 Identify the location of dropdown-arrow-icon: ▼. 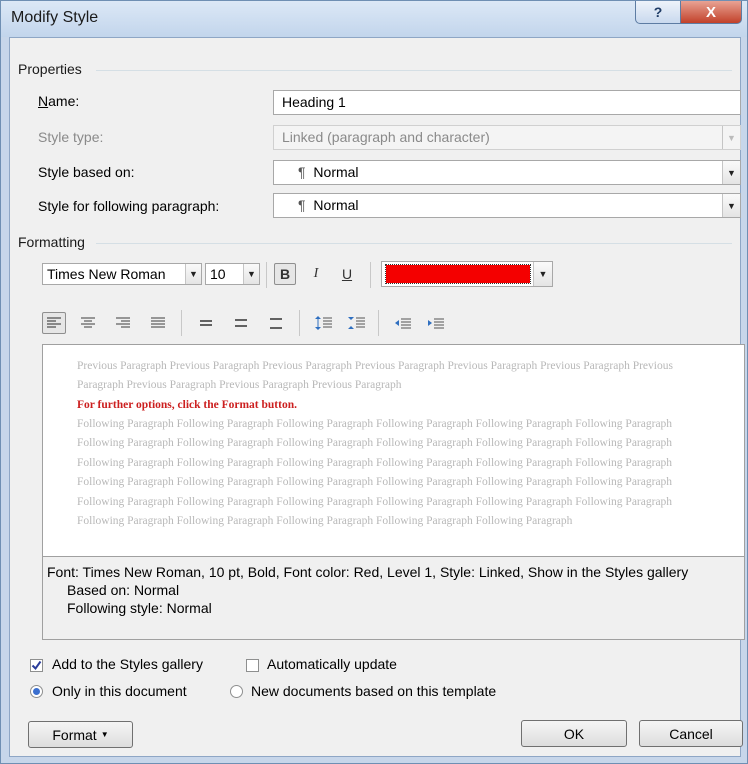
(104, 734).